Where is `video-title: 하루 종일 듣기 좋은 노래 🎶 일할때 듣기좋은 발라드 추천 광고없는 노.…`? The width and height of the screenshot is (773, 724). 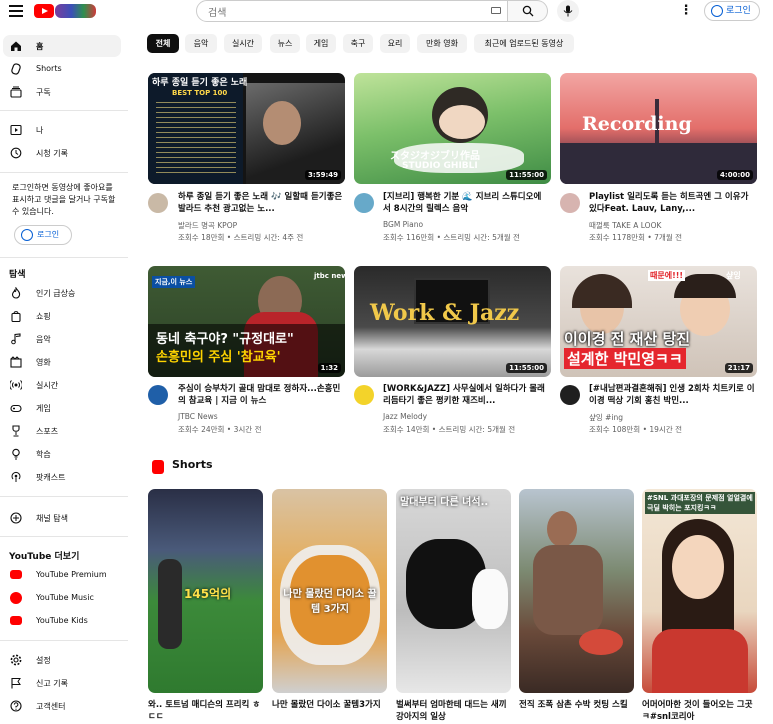 video-title: 하루 종일 듣기 좋은 노래 🎶 일할때 듣기좋은 발라드 추천 광고없는 노.… is located at coordinates (261, 203).